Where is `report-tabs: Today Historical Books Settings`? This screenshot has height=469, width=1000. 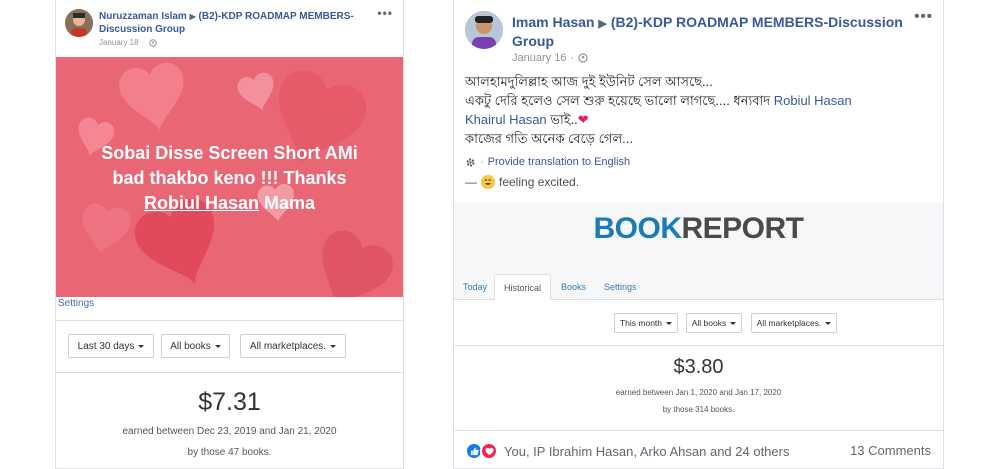 report-tabs: Today Historical Books Settings is located at coordinates (698, 287).